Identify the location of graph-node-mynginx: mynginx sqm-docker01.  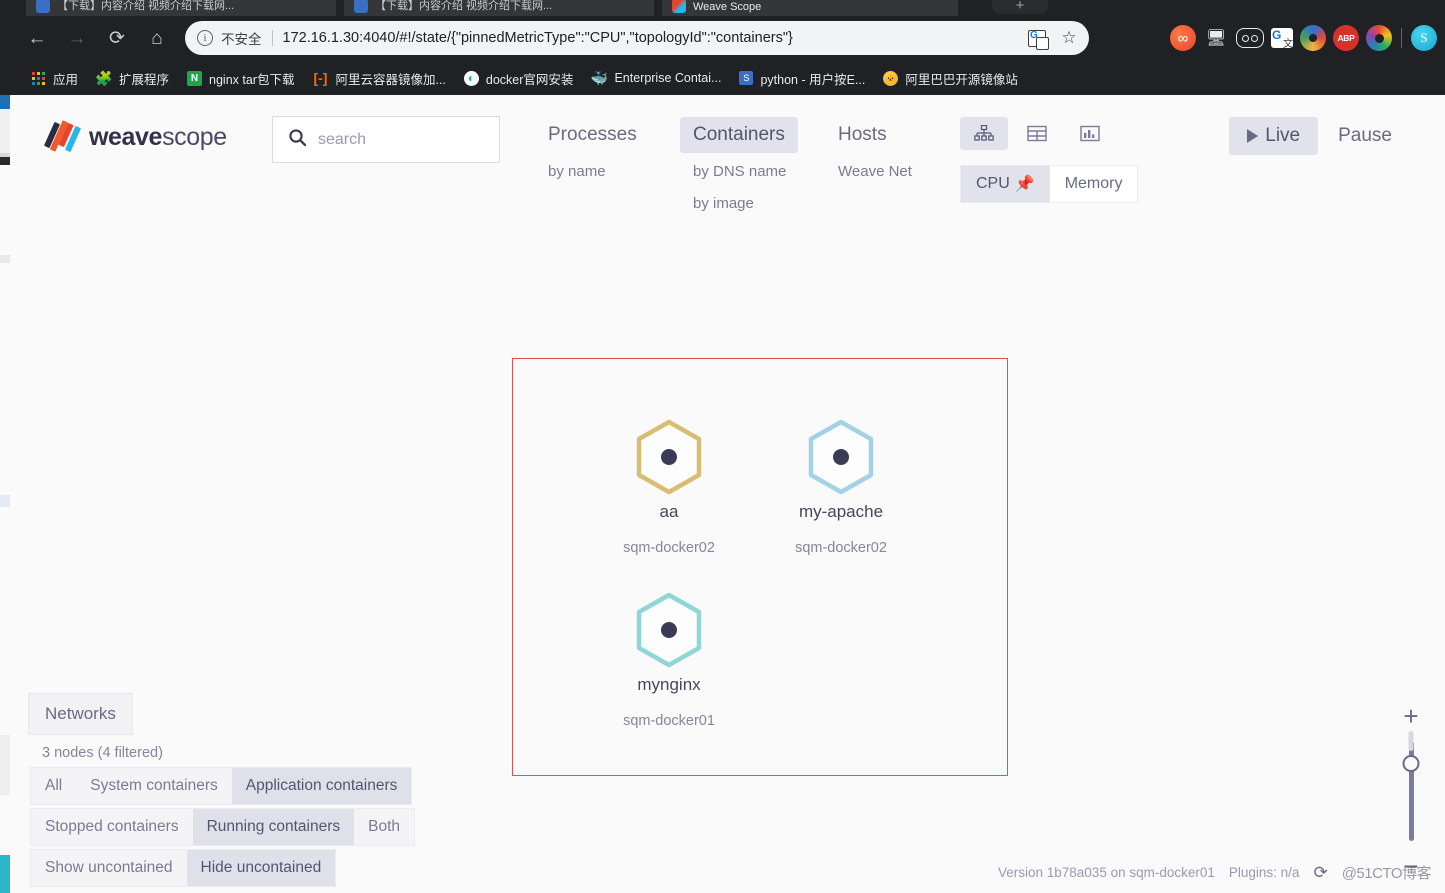
(669, 660).